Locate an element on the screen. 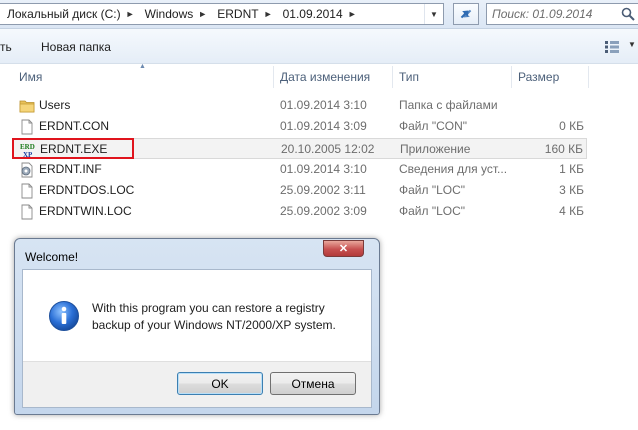  info-icon is located at coordinates (64, 316).